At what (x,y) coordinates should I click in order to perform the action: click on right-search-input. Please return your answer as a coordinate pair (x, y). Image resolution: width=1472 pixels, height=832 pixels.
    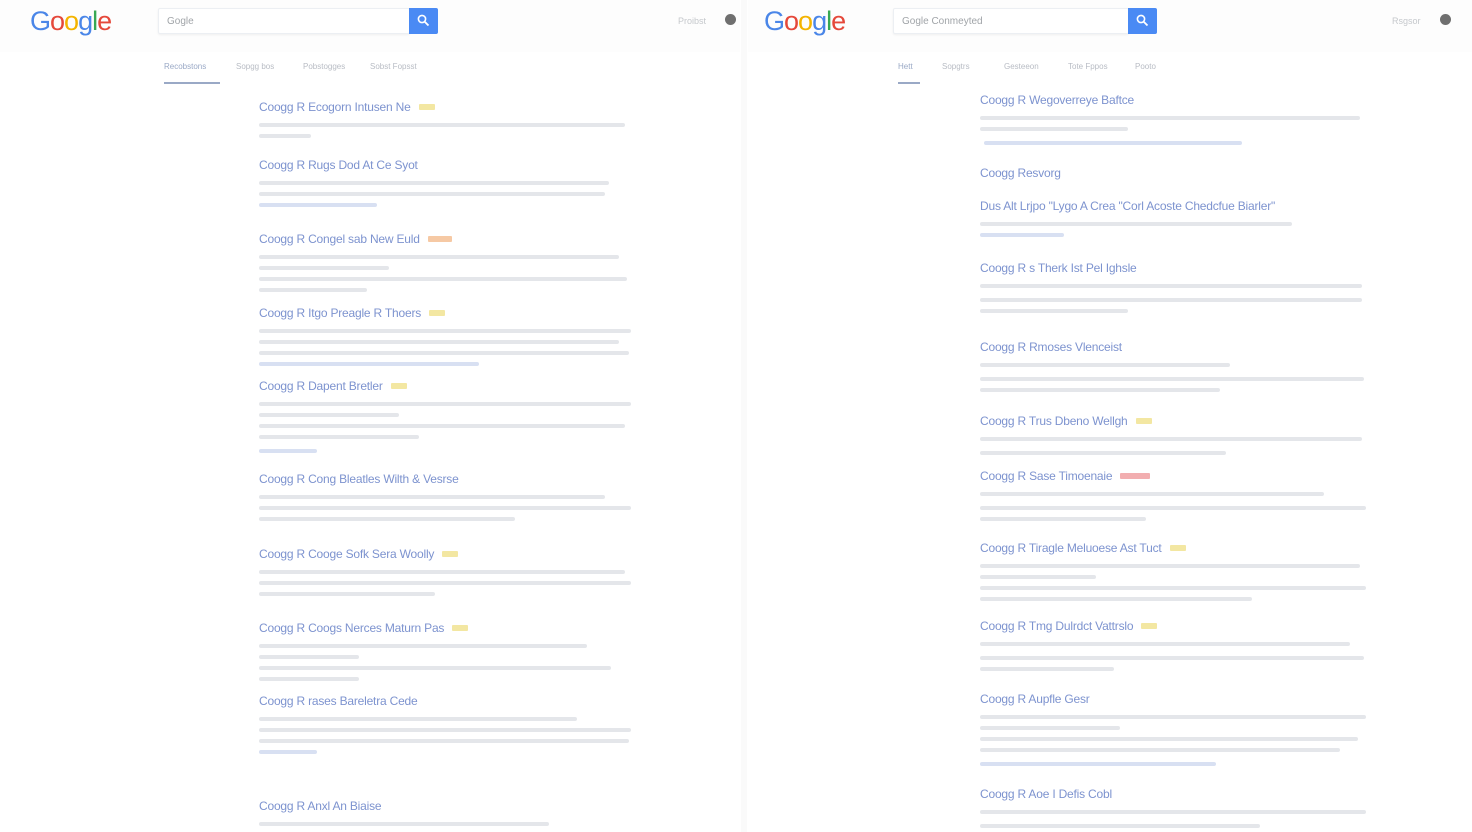
    Looking at the image, I should click on (1011, 21).